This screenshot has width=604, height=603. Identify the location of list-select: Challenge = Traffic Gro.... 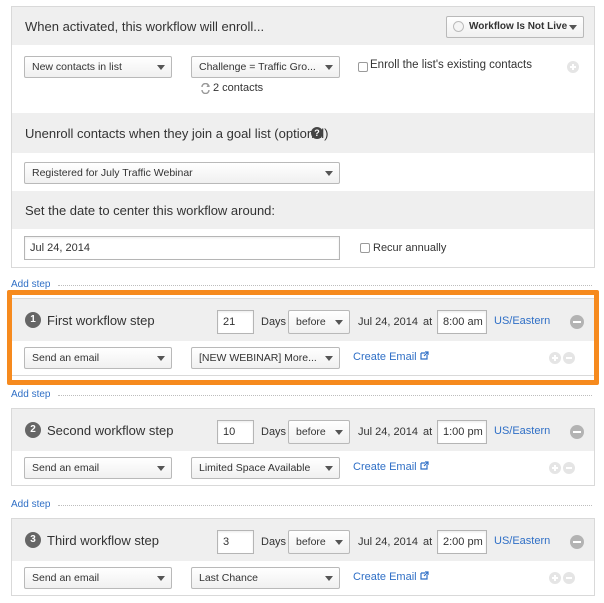
(265, 67).